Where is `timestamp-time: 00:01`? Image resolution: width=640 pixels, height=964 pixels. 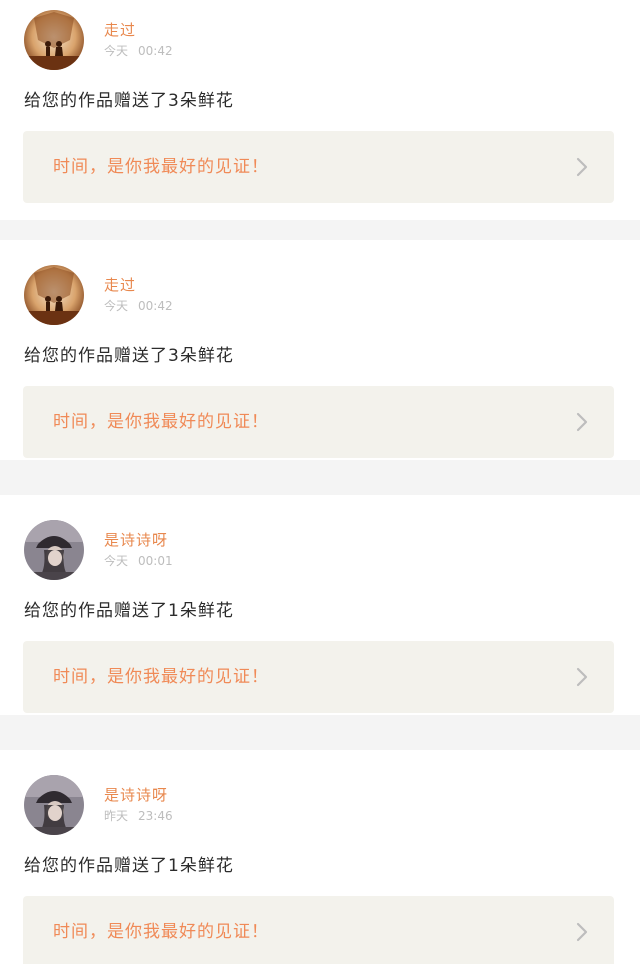 timestamp-time: 00:01 is located at coordinates (155, 561).